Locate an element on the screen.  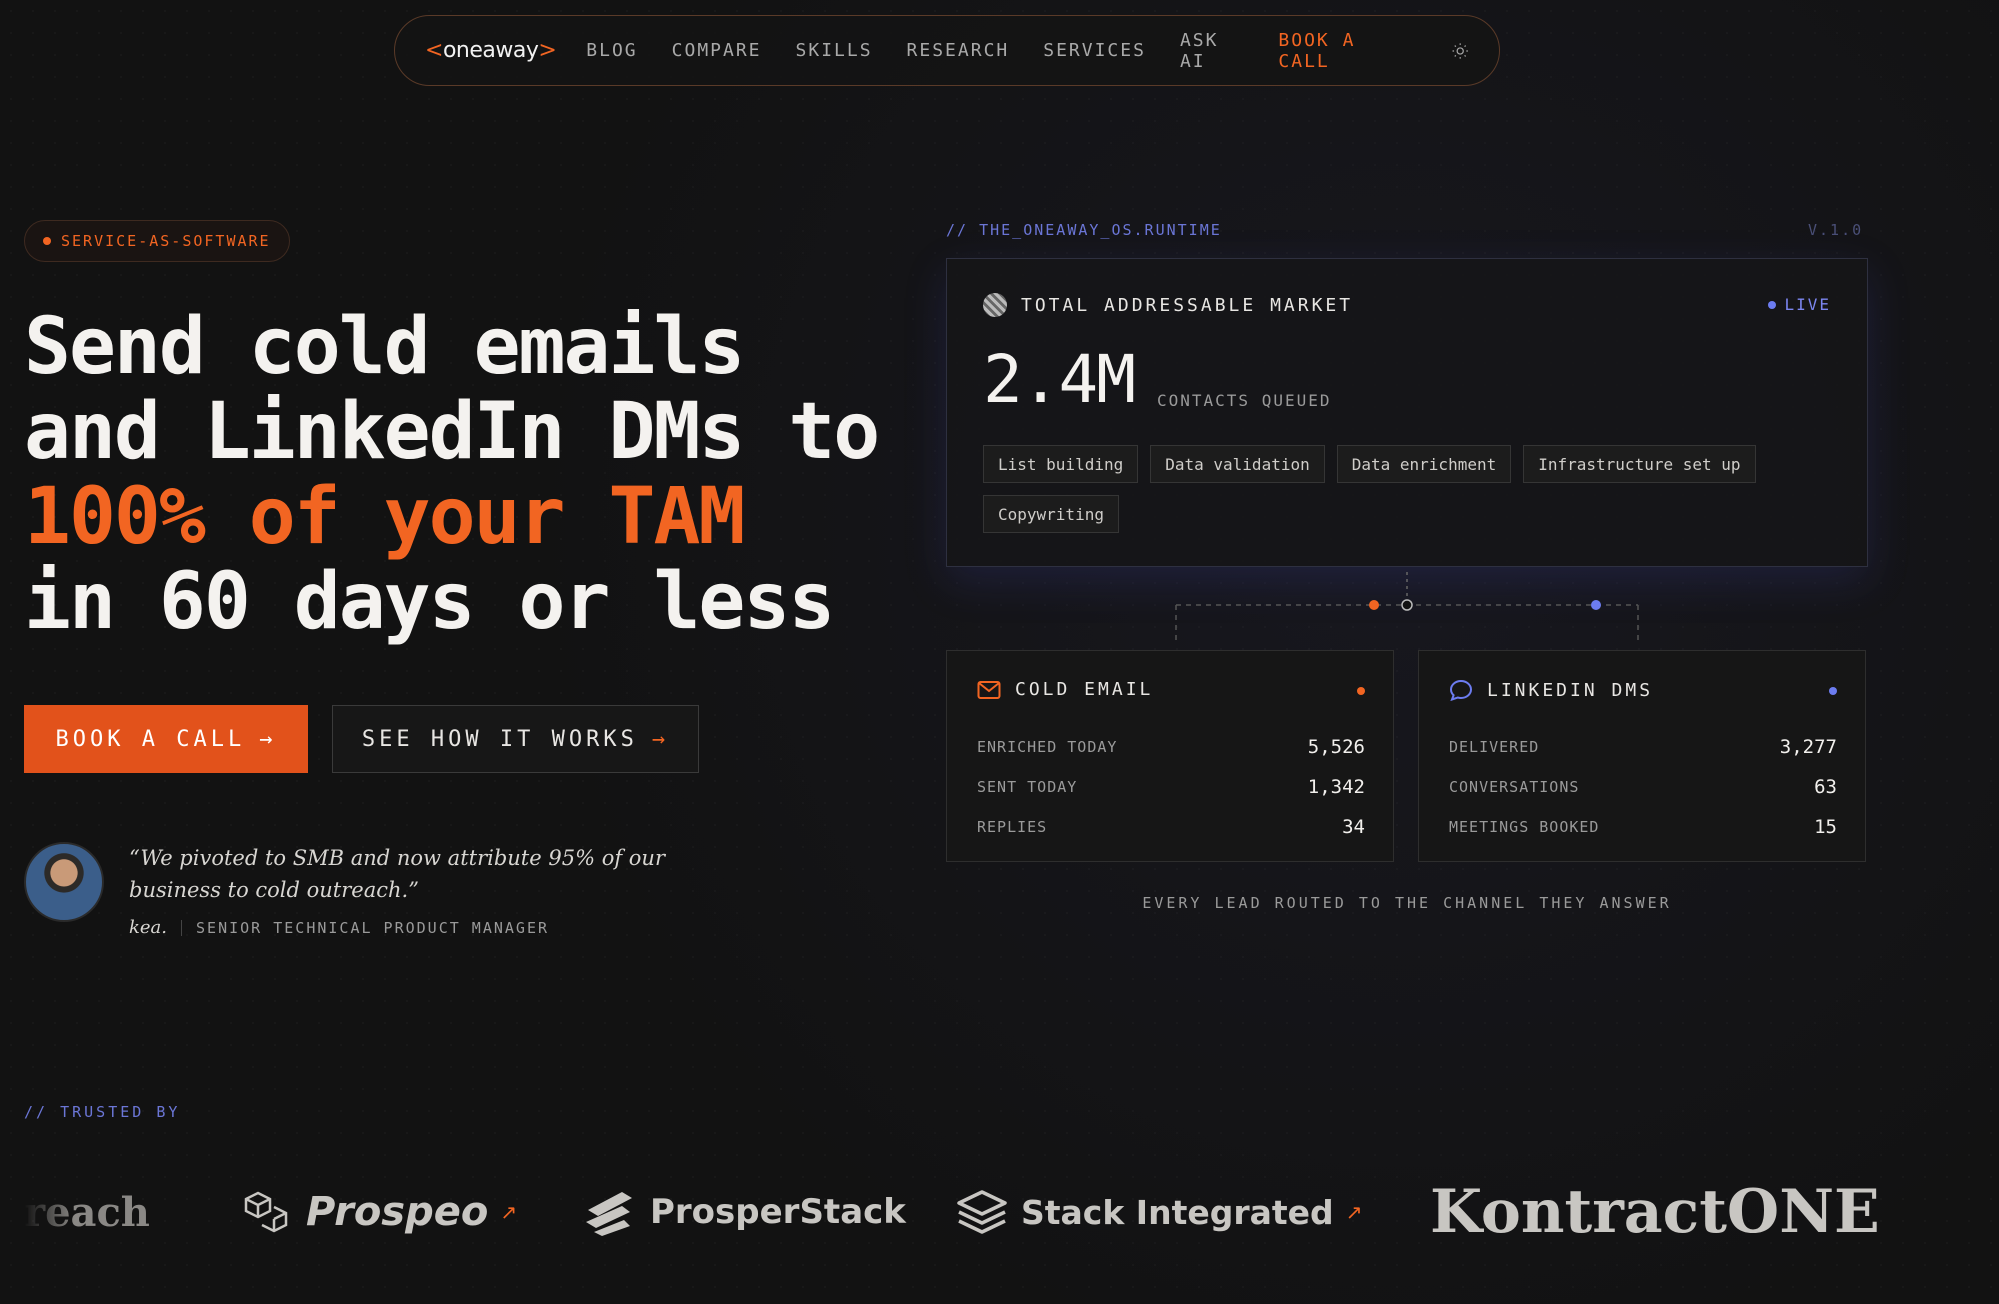
stat-row: ENRICHED TODAY 5,526 is located at coordinates (1171, 747).